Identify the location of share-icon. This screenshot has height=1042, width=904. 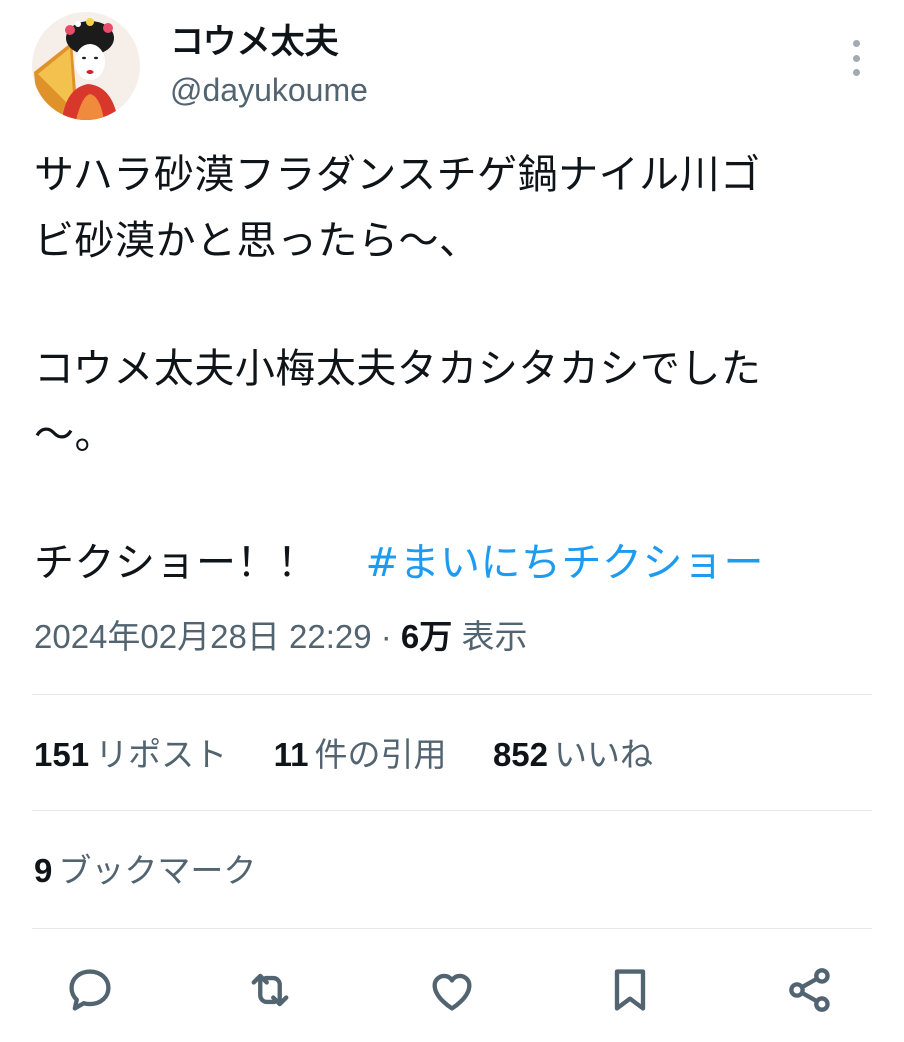
(810, 990).